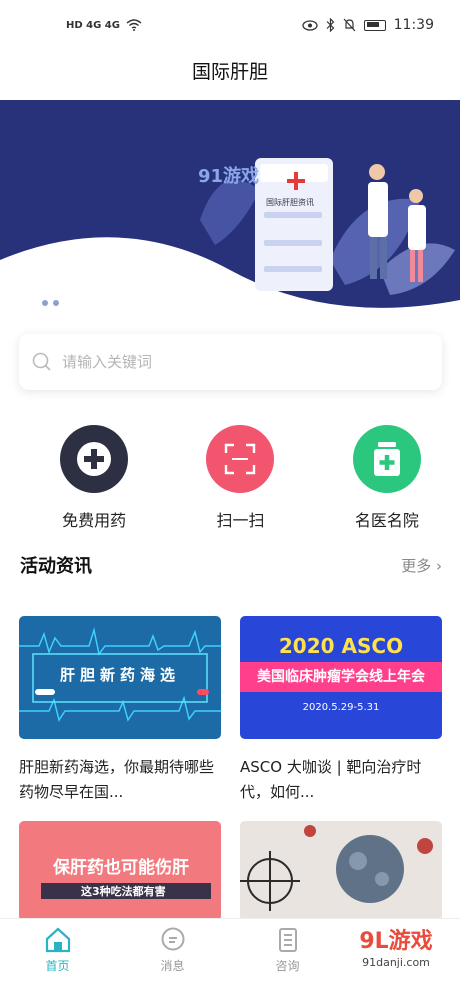 The width and height of the screenshot is (460, 984). What do you see at coordinates (172, 951) in the screenshot?
I see `tab-messages: 消息` at bounding box center [172, 951].